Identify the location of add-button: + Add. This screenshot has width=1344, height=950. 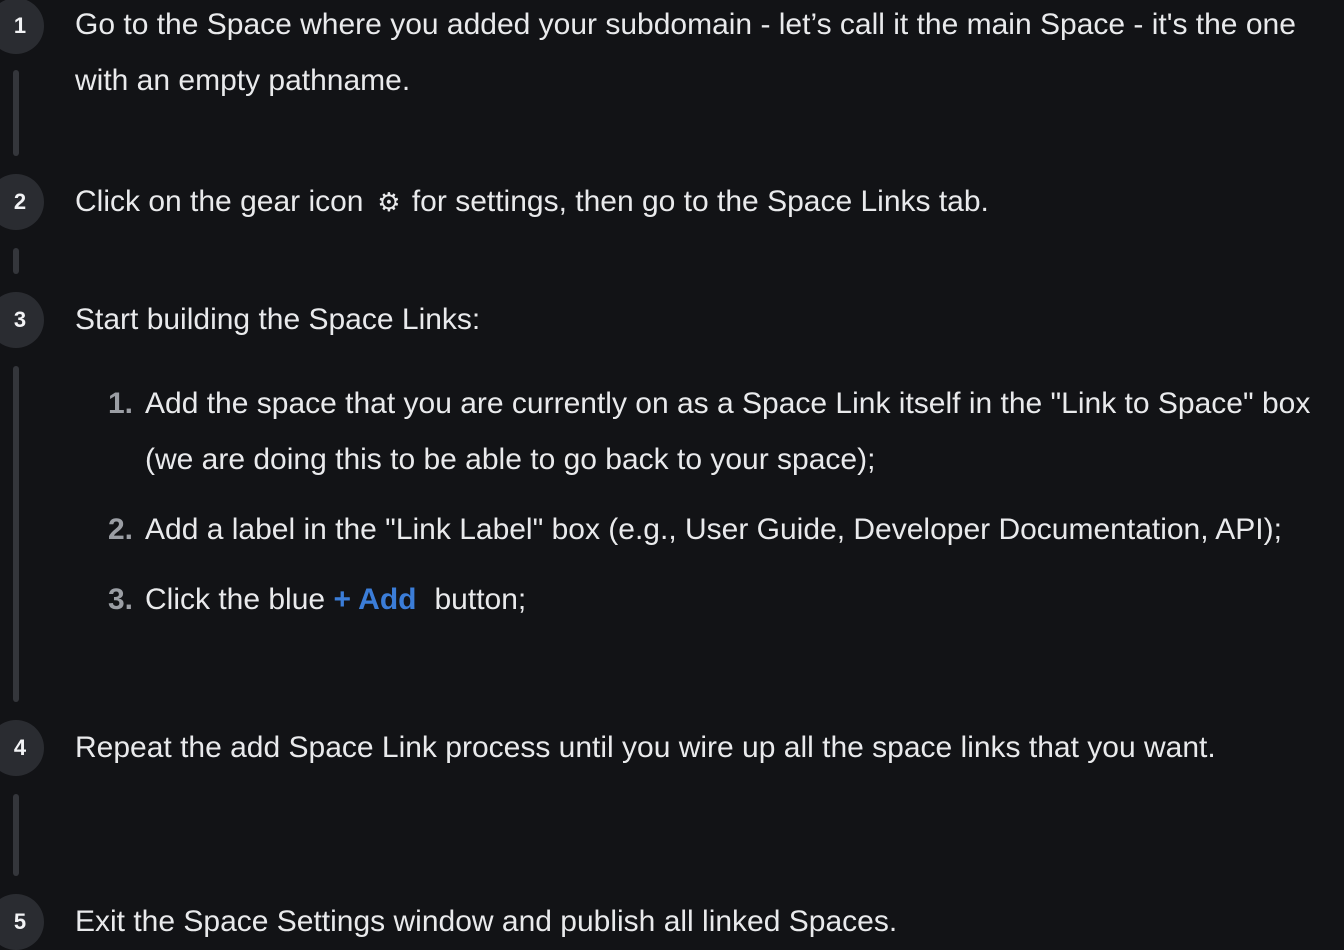
(374, 599).